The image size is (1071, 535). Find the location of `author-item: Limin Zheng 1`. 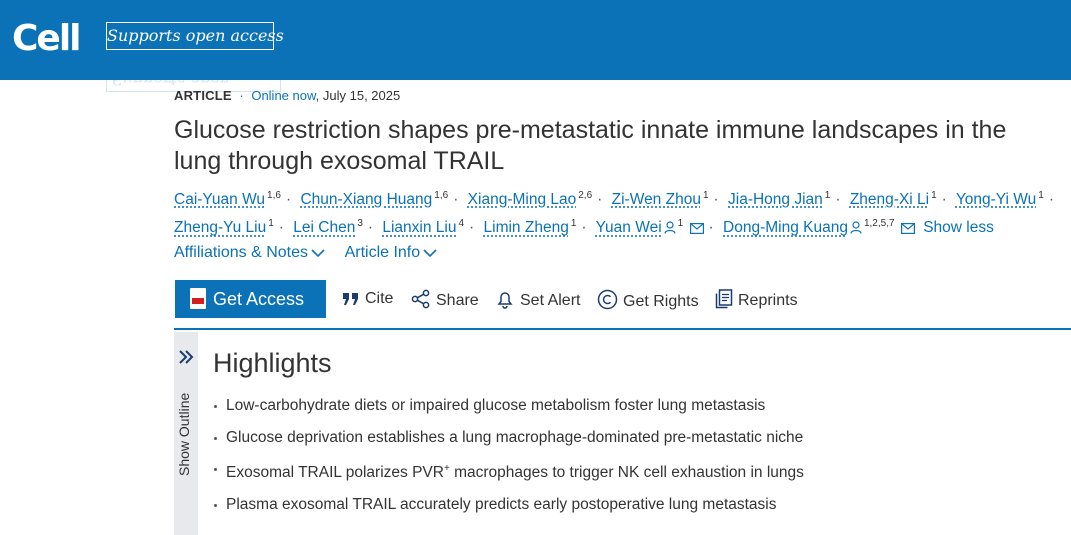

author-item: Limin Zheng 1 is located at coordinates (530, 227).